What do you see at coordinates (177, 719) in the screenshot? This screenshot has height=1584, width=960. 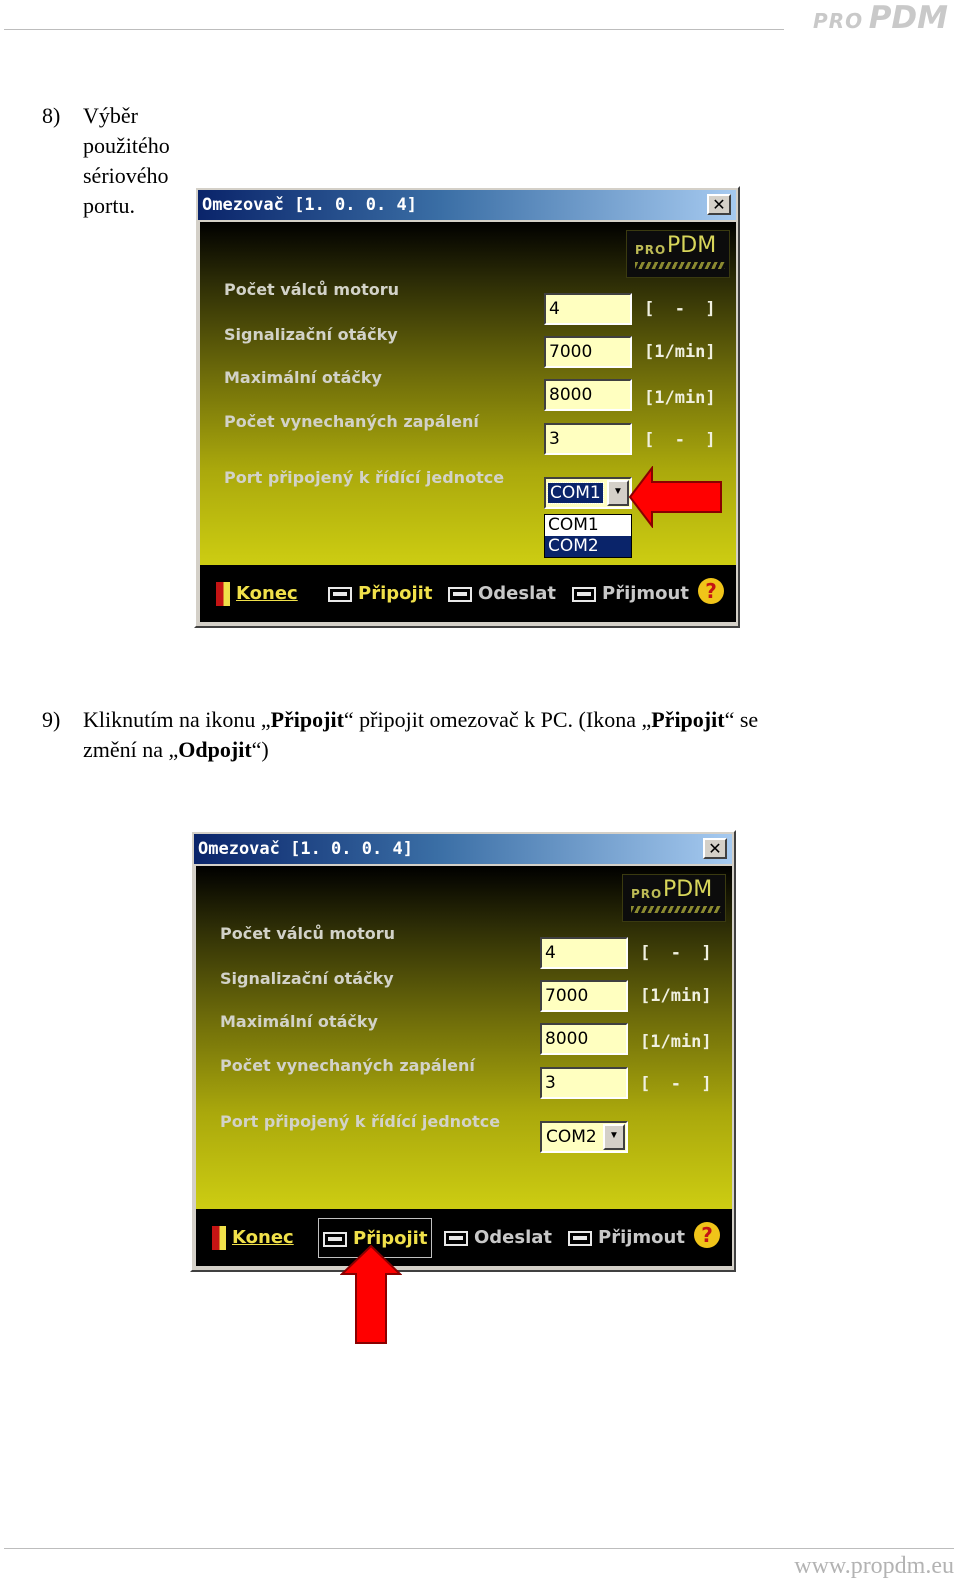 I see `step-text-part: Kliknutím na ikonu „` at bounding box center [177, 719].